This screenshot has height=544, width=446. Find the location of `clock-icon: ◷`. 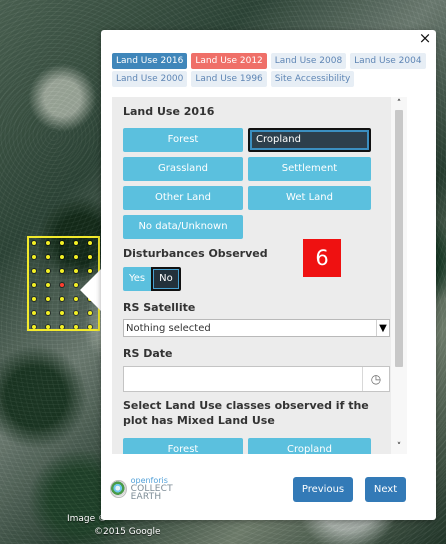

clock-icon: ◷ is located at coordinates (375, 379).